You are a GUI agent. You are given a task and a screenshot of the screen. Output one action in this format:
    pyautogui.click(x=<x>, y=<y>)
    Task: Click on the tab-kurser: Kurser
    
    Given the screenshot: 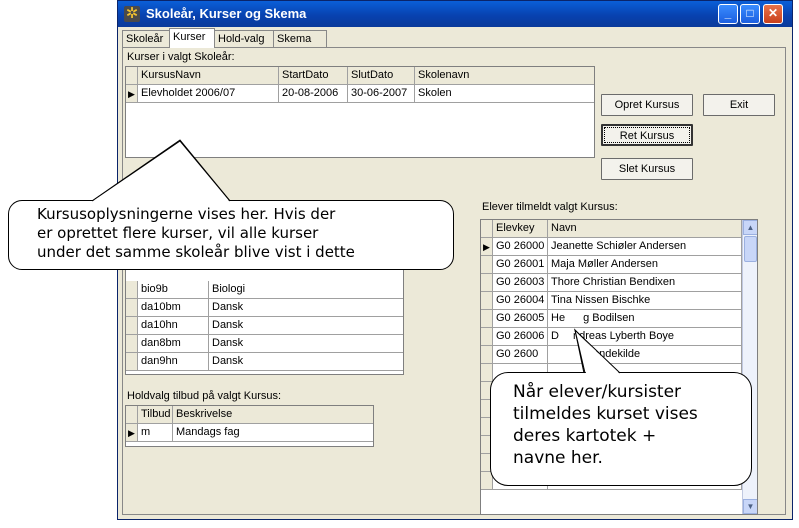 What is the action you would take?
    pyautogui.click(x=192, y=38)
    